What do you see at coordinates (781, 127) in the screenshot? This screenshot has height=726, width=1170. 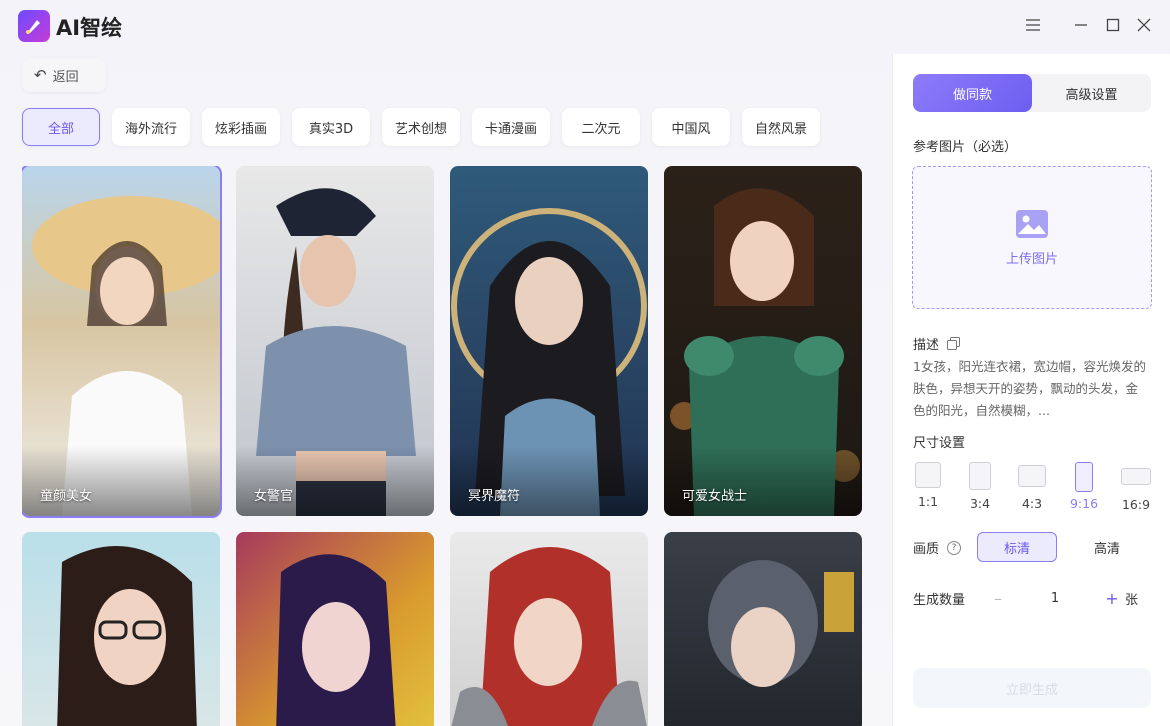 I see `tab-nature: 自然风景` at bounding box center [781, 127].